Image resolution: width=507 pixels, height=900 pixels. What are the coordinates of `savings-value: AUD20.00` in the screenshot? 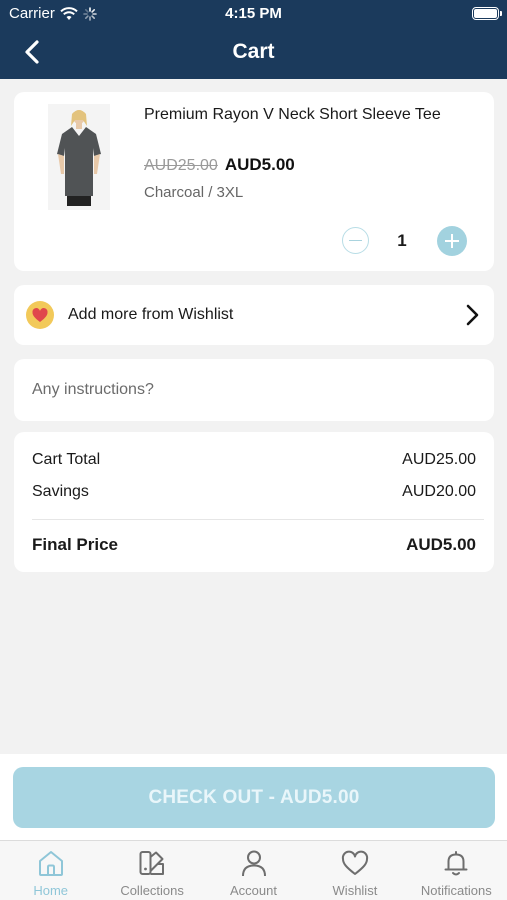 It's located at (439, 491).